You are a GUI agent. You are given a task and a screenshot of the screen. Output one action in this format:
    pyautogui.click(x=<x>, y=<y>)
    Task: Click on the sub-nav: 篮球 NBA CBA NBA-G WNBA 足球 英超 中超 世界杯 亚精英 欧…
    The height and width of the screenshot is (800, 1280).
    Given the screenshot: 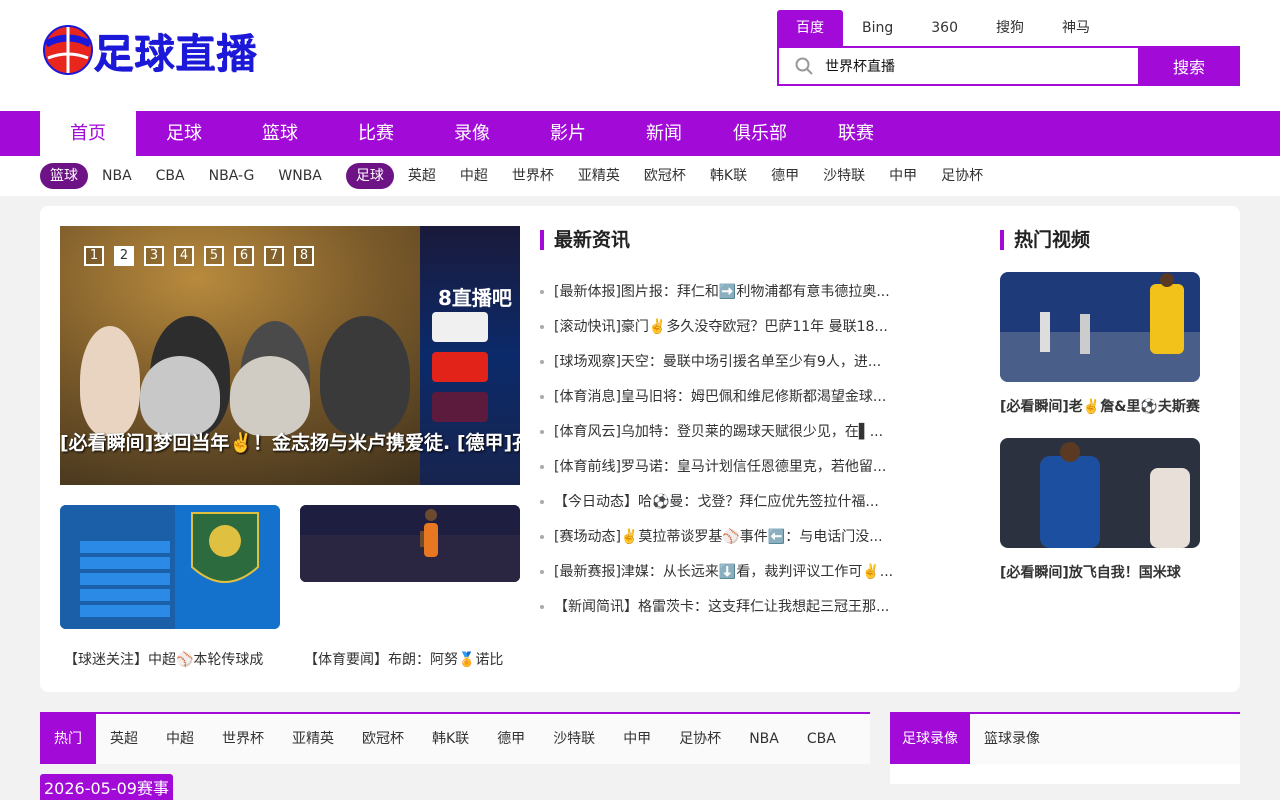 What is the action you would take?
    pyautogui.click(x=640, y=176)
    